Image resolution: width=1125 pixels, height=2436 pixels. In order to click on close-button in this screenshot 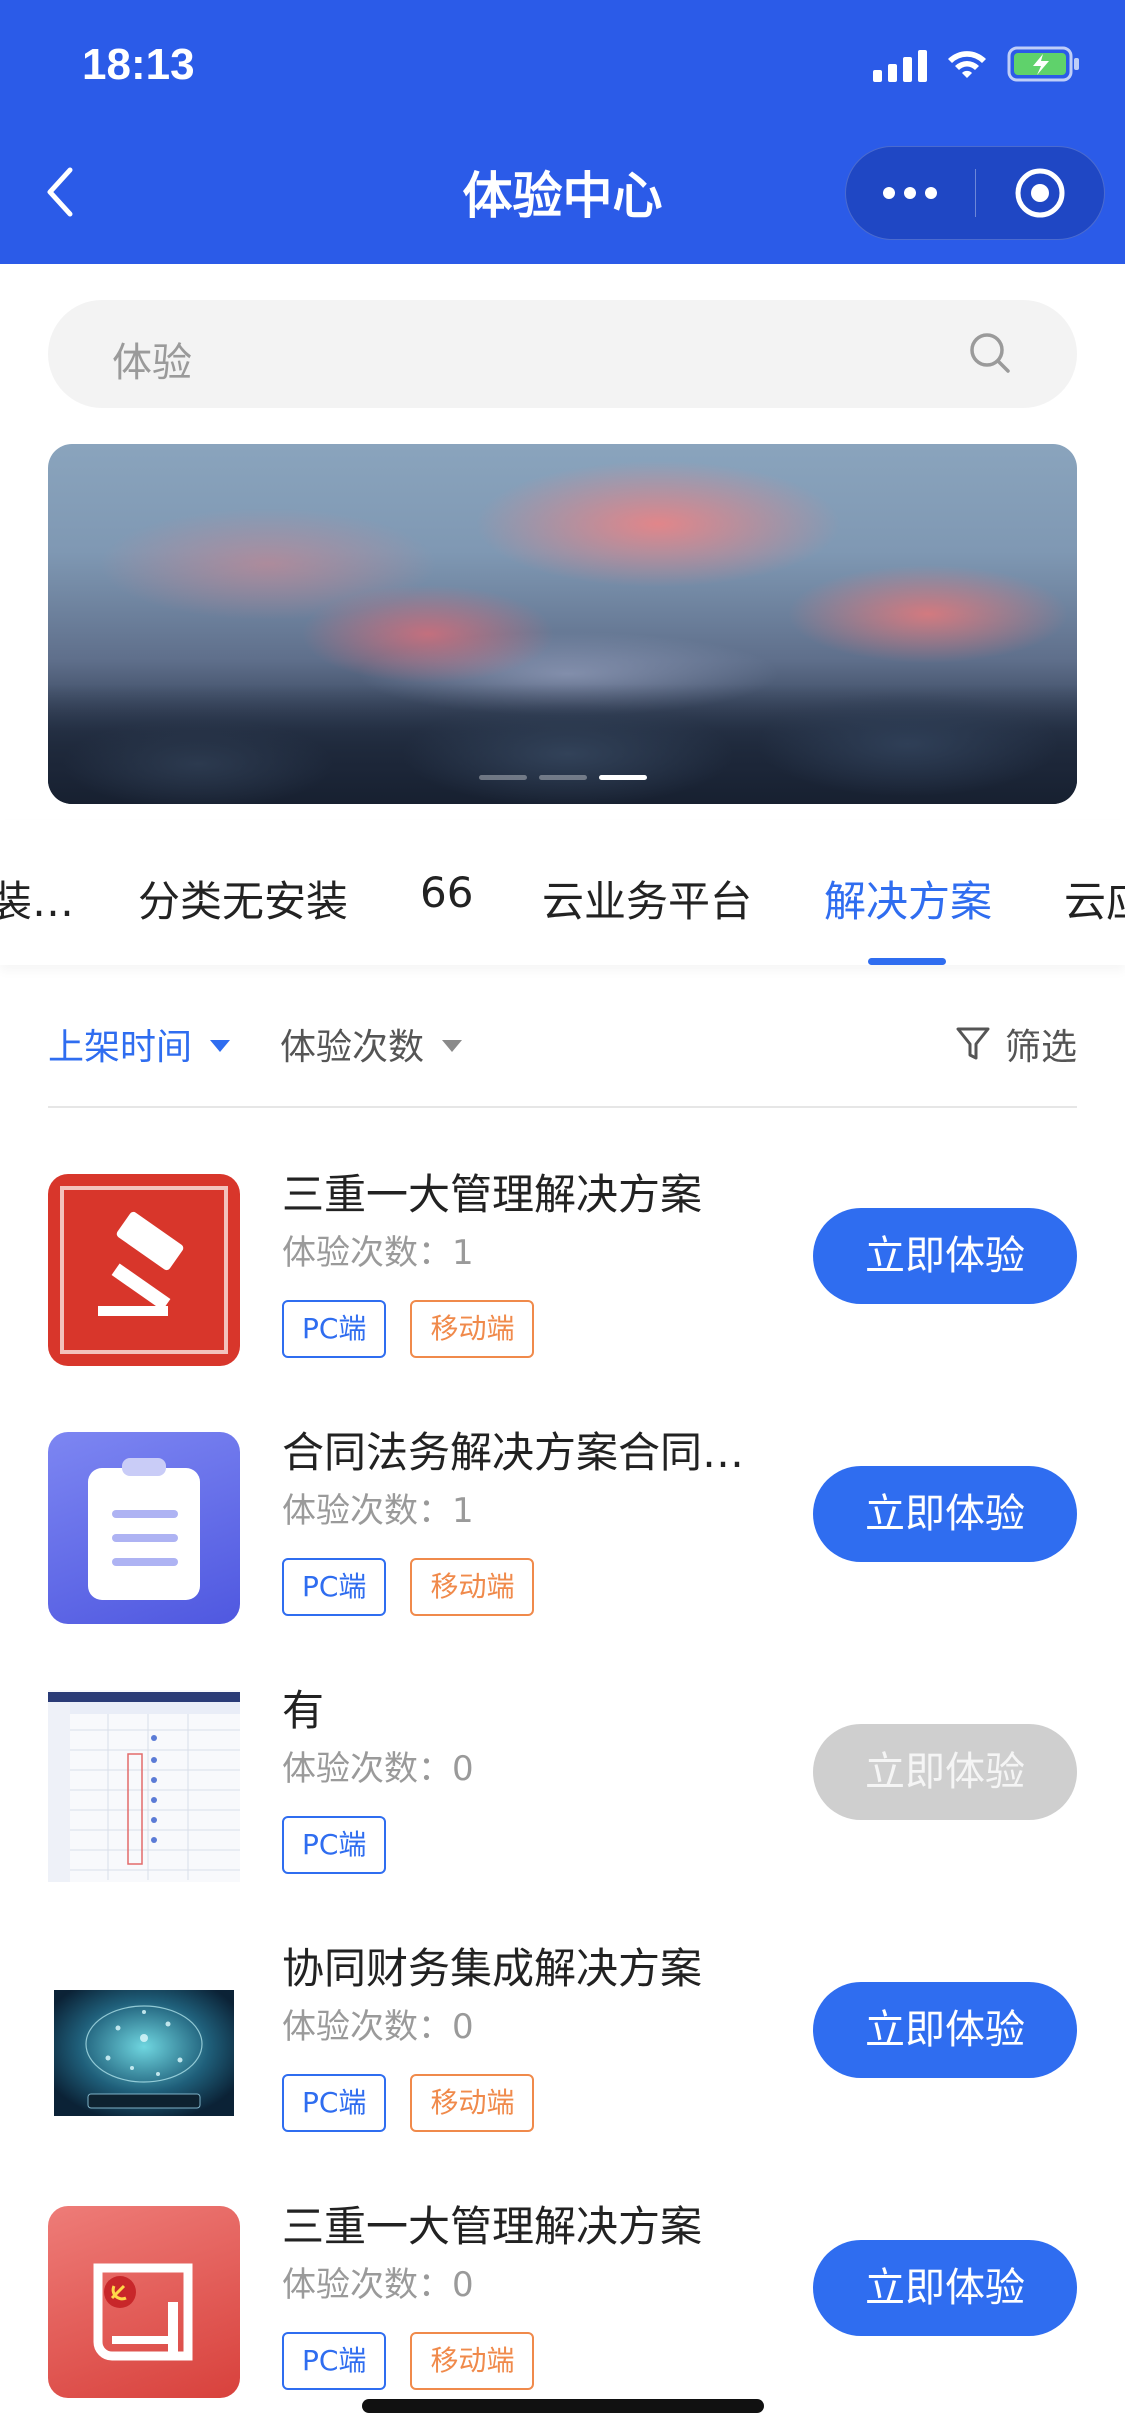, I will do `click(1040, 193)`.